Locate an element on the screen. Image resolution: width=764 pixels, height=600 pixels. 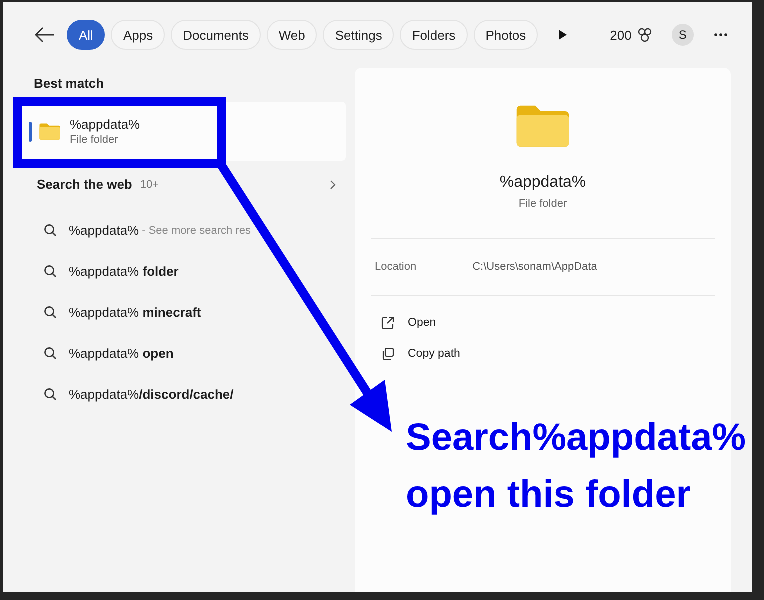
annotation-text: open this folder is located at coordinates (549, 495).